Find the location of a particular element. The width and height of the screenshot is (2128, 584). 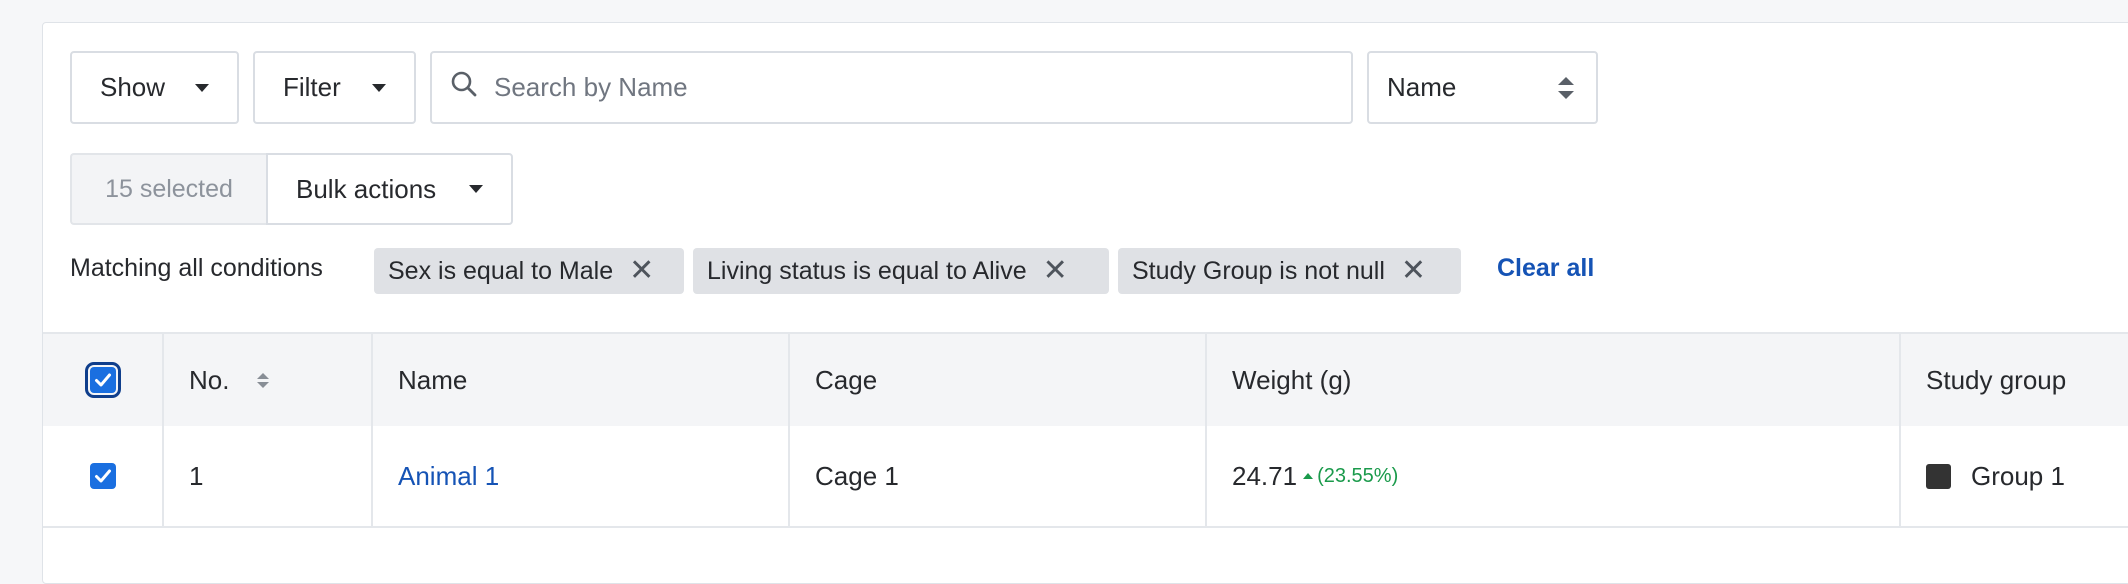

weight-change-value: (23.55%) is located at coordinates (1358, 475).